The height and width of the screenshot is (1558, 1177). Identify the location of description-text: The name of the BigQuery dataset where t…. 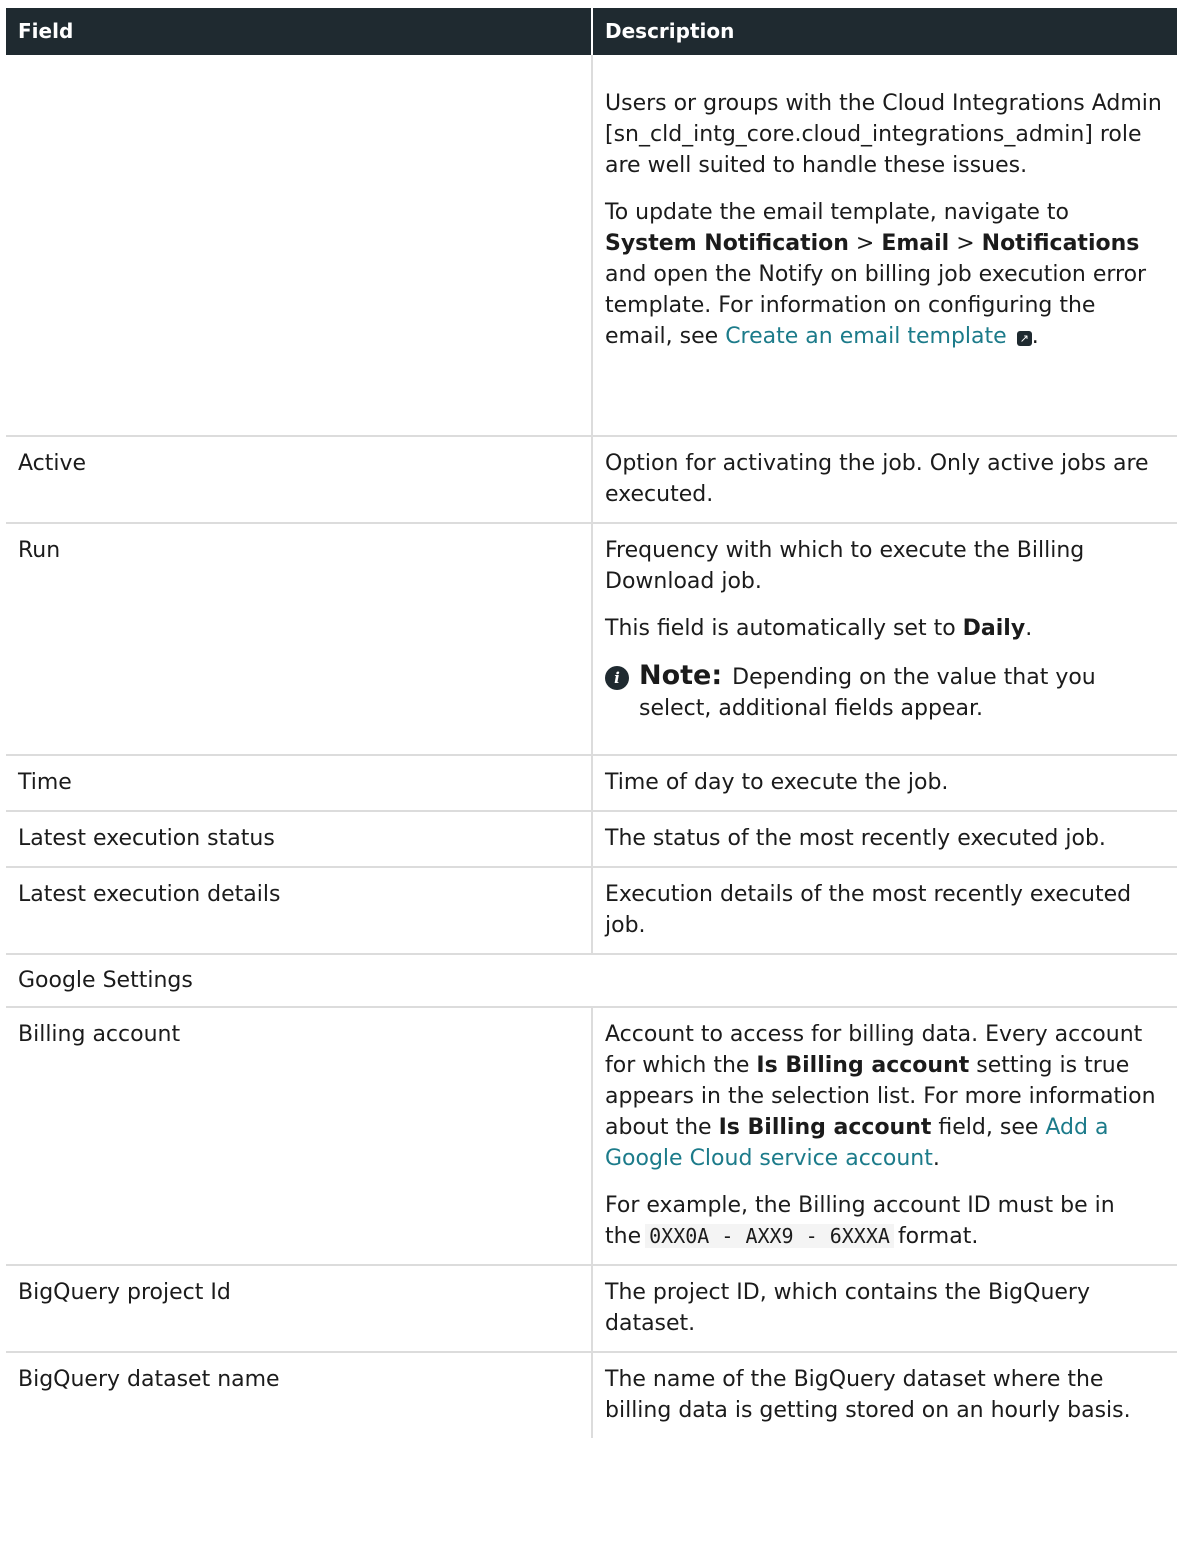
(868, 1395).